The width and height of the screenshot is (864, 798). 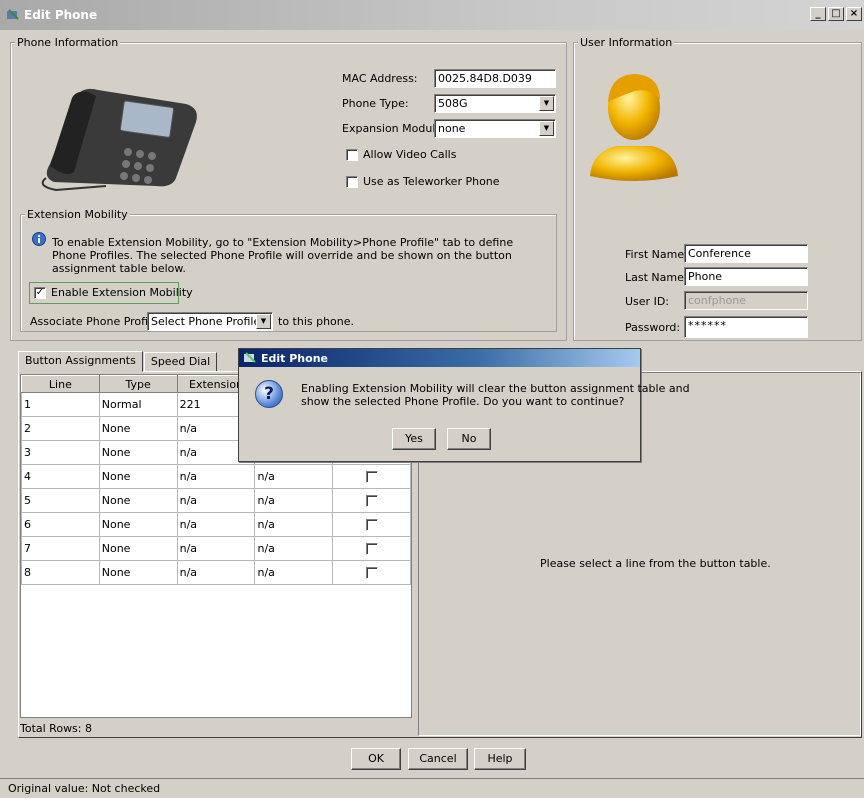 I want to click on user-id-field: confphone, so click(x=746, y=300).